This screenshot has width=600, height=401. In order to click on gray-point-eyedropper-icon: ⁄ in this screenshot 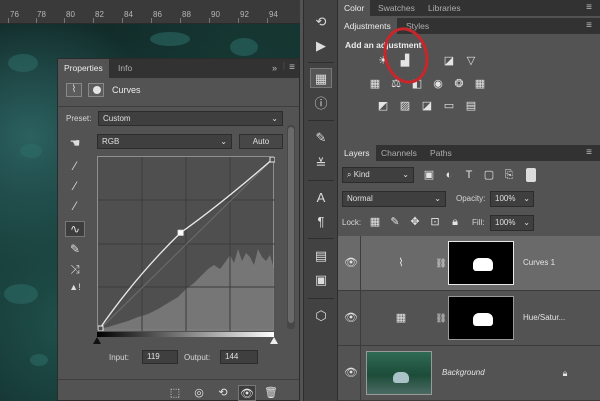, I will do `click(75, 187)`.